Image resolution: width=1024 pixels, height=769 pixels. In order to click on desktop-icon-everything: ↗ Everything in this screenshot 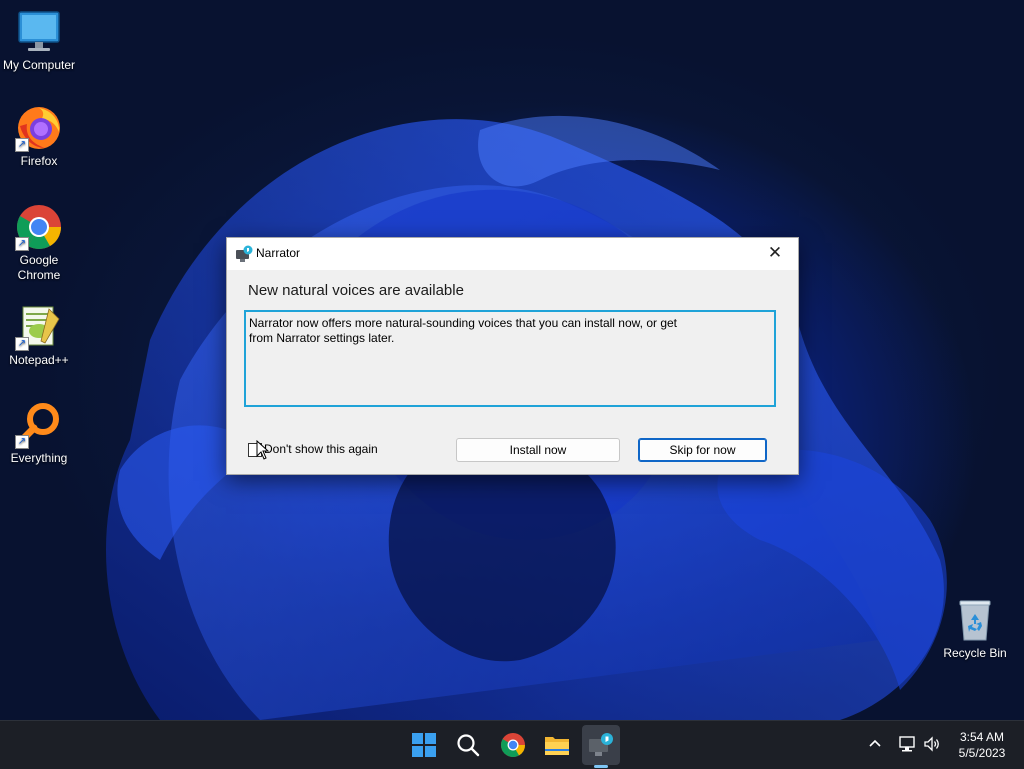, I will do `click(39, 433)`.